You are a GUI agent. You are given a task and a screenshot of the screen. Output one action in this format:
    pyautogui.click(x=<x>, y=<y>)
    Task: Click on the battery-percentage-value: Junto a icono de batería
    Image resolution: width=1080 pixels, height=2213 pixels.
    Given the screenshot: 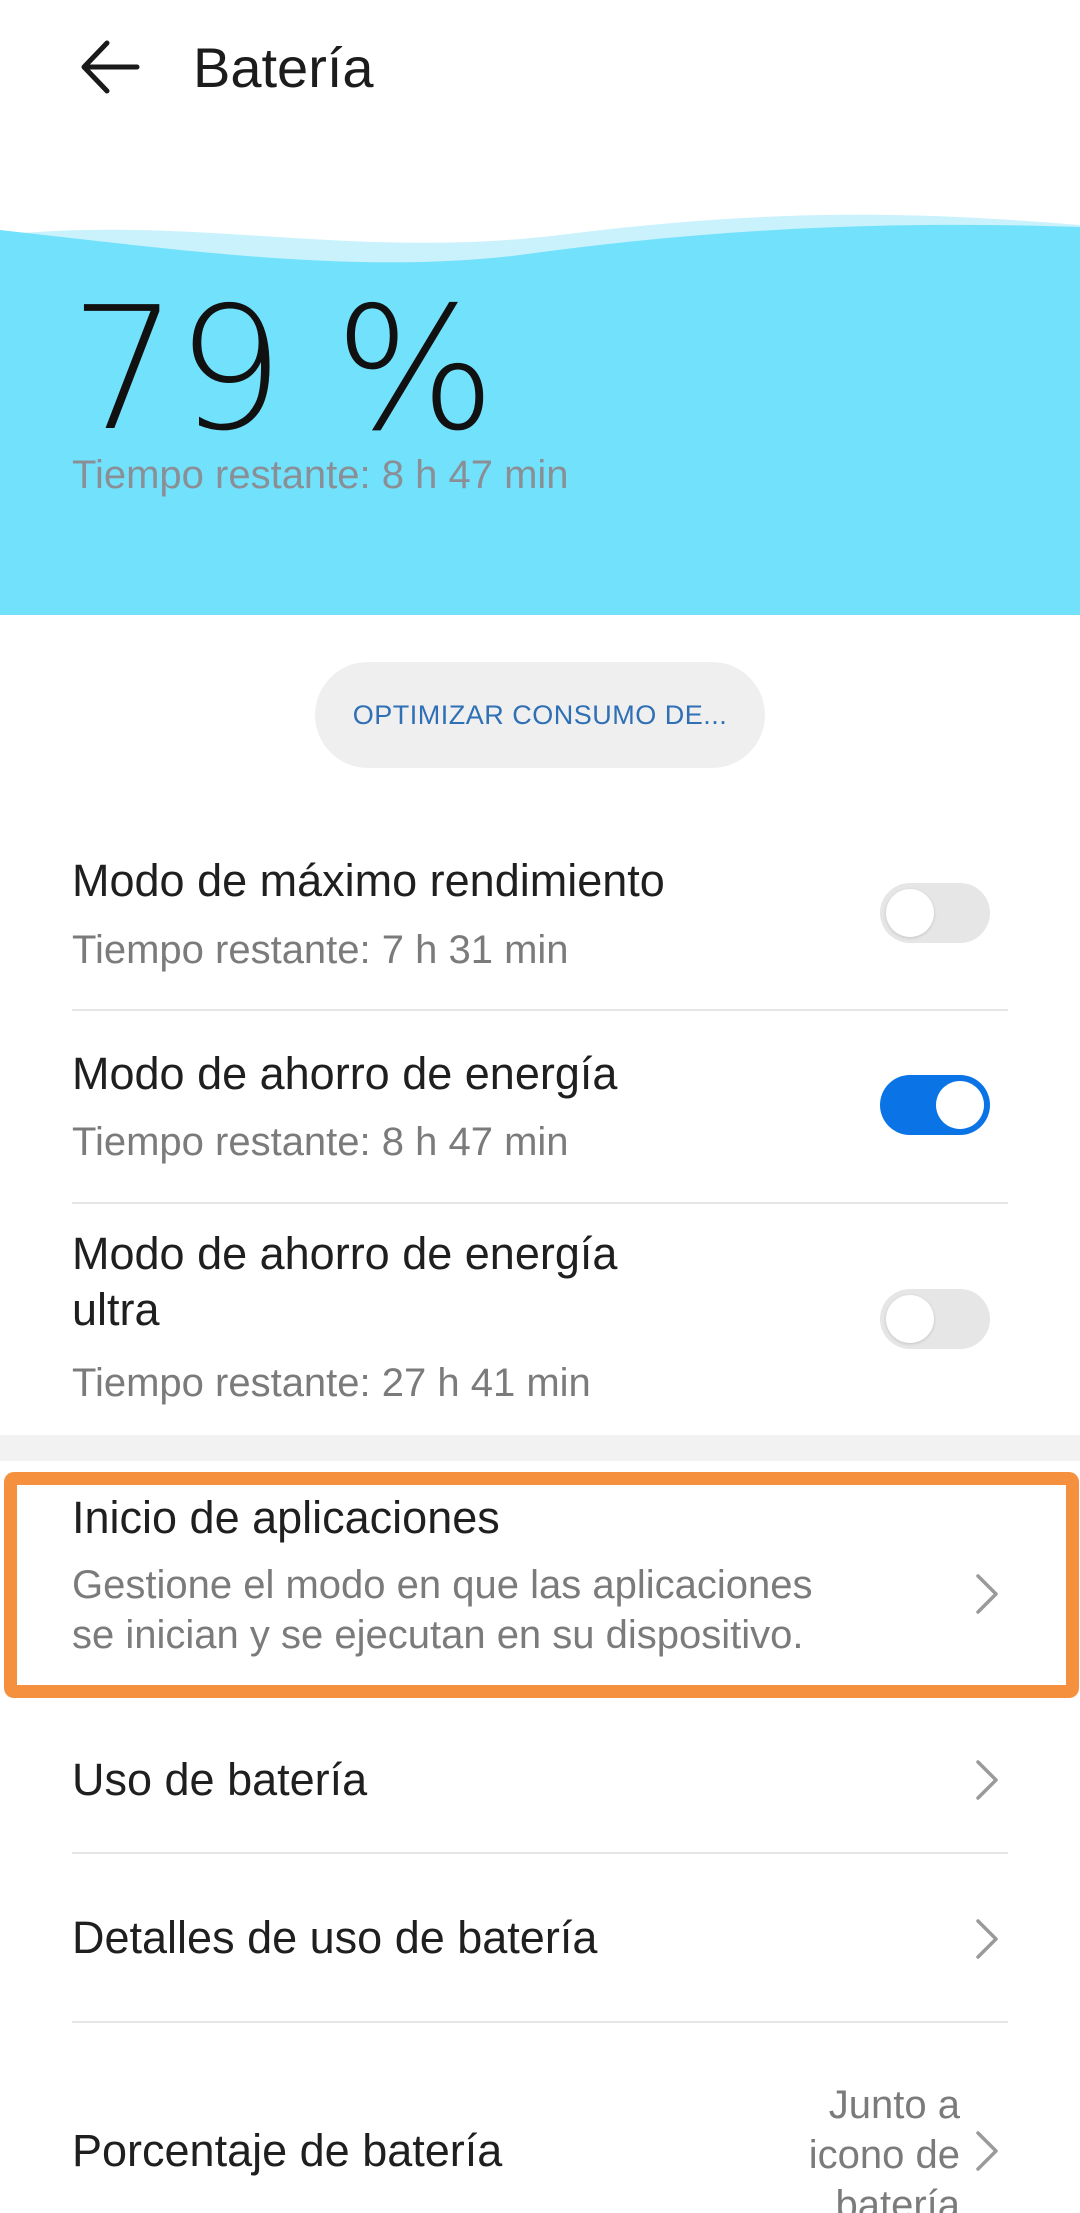 What is the action you would take?
    pyautogui.click(x=860, y=2146)
    